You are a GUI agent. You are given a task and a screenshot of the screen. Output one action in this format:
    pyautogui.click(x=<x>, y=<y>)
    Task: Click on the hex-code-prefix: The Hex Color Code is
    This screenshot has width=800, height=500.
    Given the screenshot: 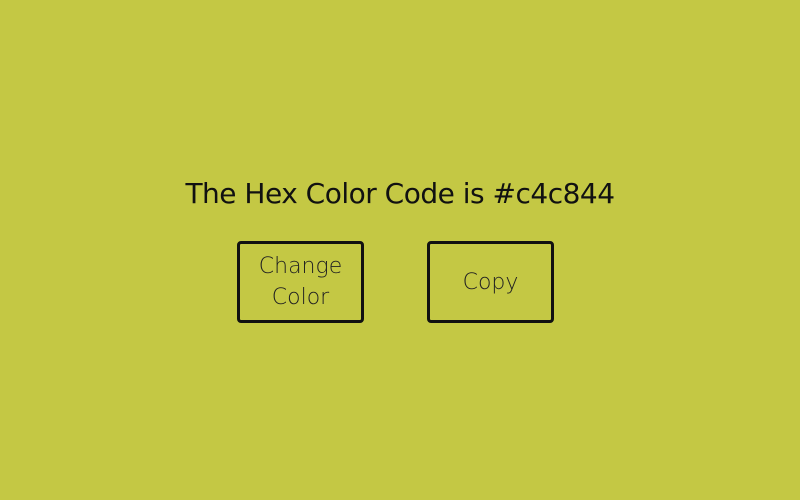 What is the action you would take?
    pyautogui.click(x=339, y=193)
    